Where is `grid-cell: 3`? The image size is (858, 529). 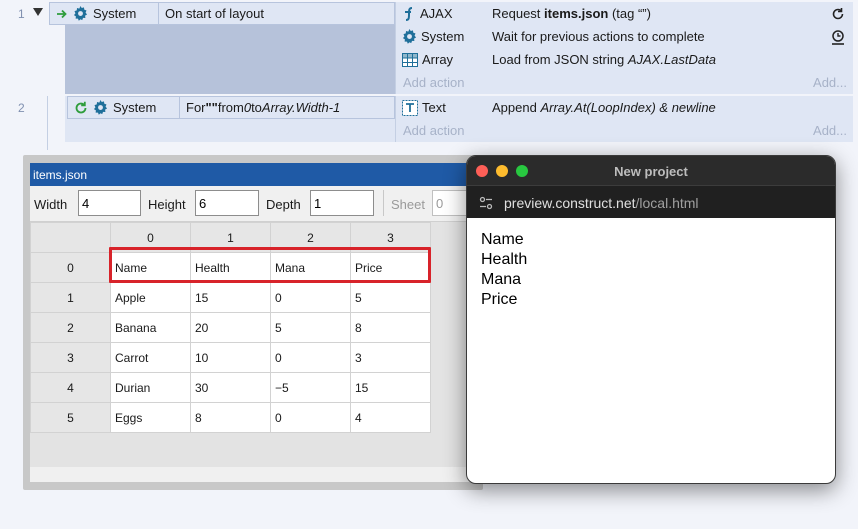
grid-cell: 3 is located at coordinates (390, 357).